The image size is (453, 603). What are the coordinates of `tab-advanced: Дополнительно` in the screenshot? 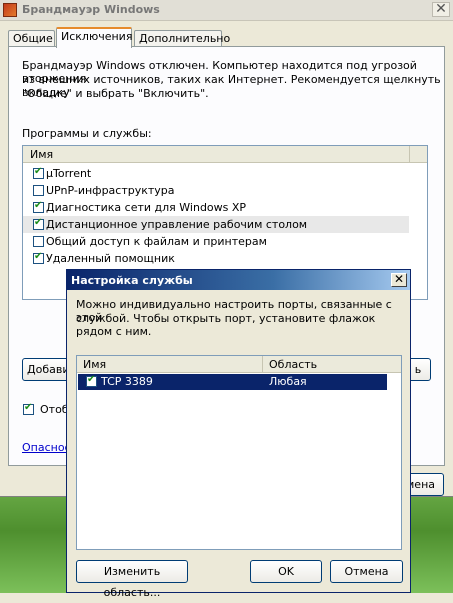 It's located at (182, 38).